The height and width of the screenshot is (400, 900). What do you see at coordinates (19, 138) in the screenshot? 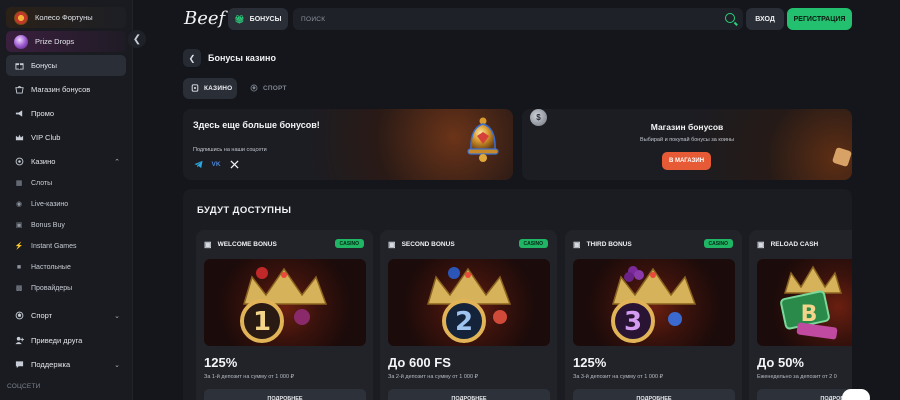
I see `crown-icon` at bounding box center [19, 138].